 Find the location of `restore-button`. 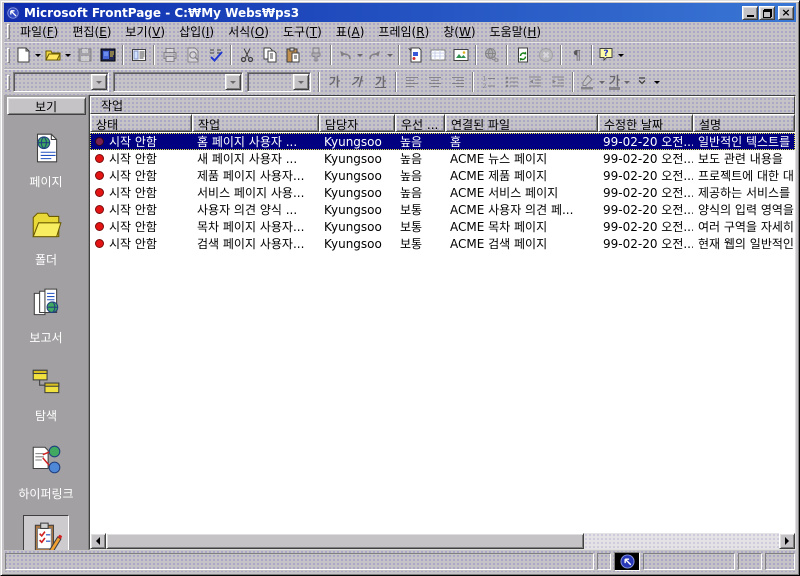

restore-button is located at coordinates (767, 12).